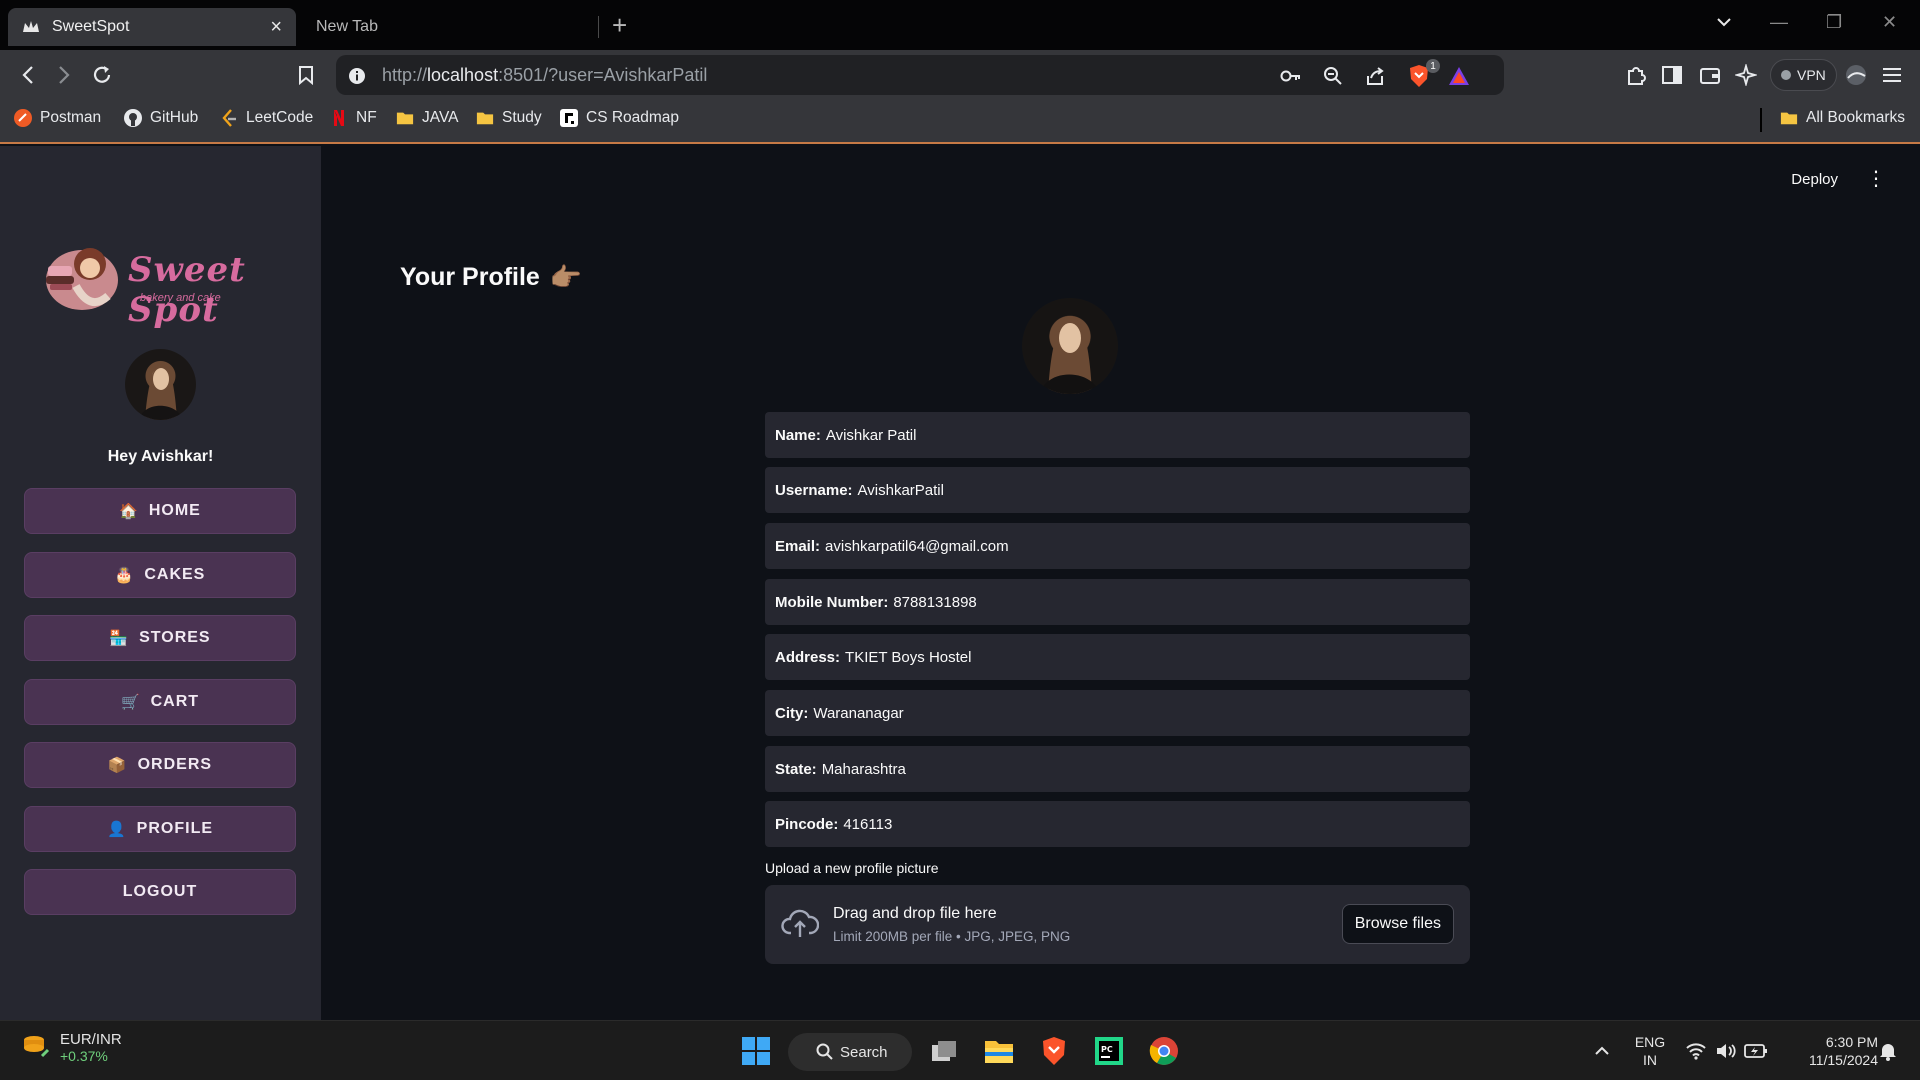  What do you see at coordinates (1756, 1051) in the screenshot?
I see `battery-charging-icon` at bounding box center [1756, 1051].